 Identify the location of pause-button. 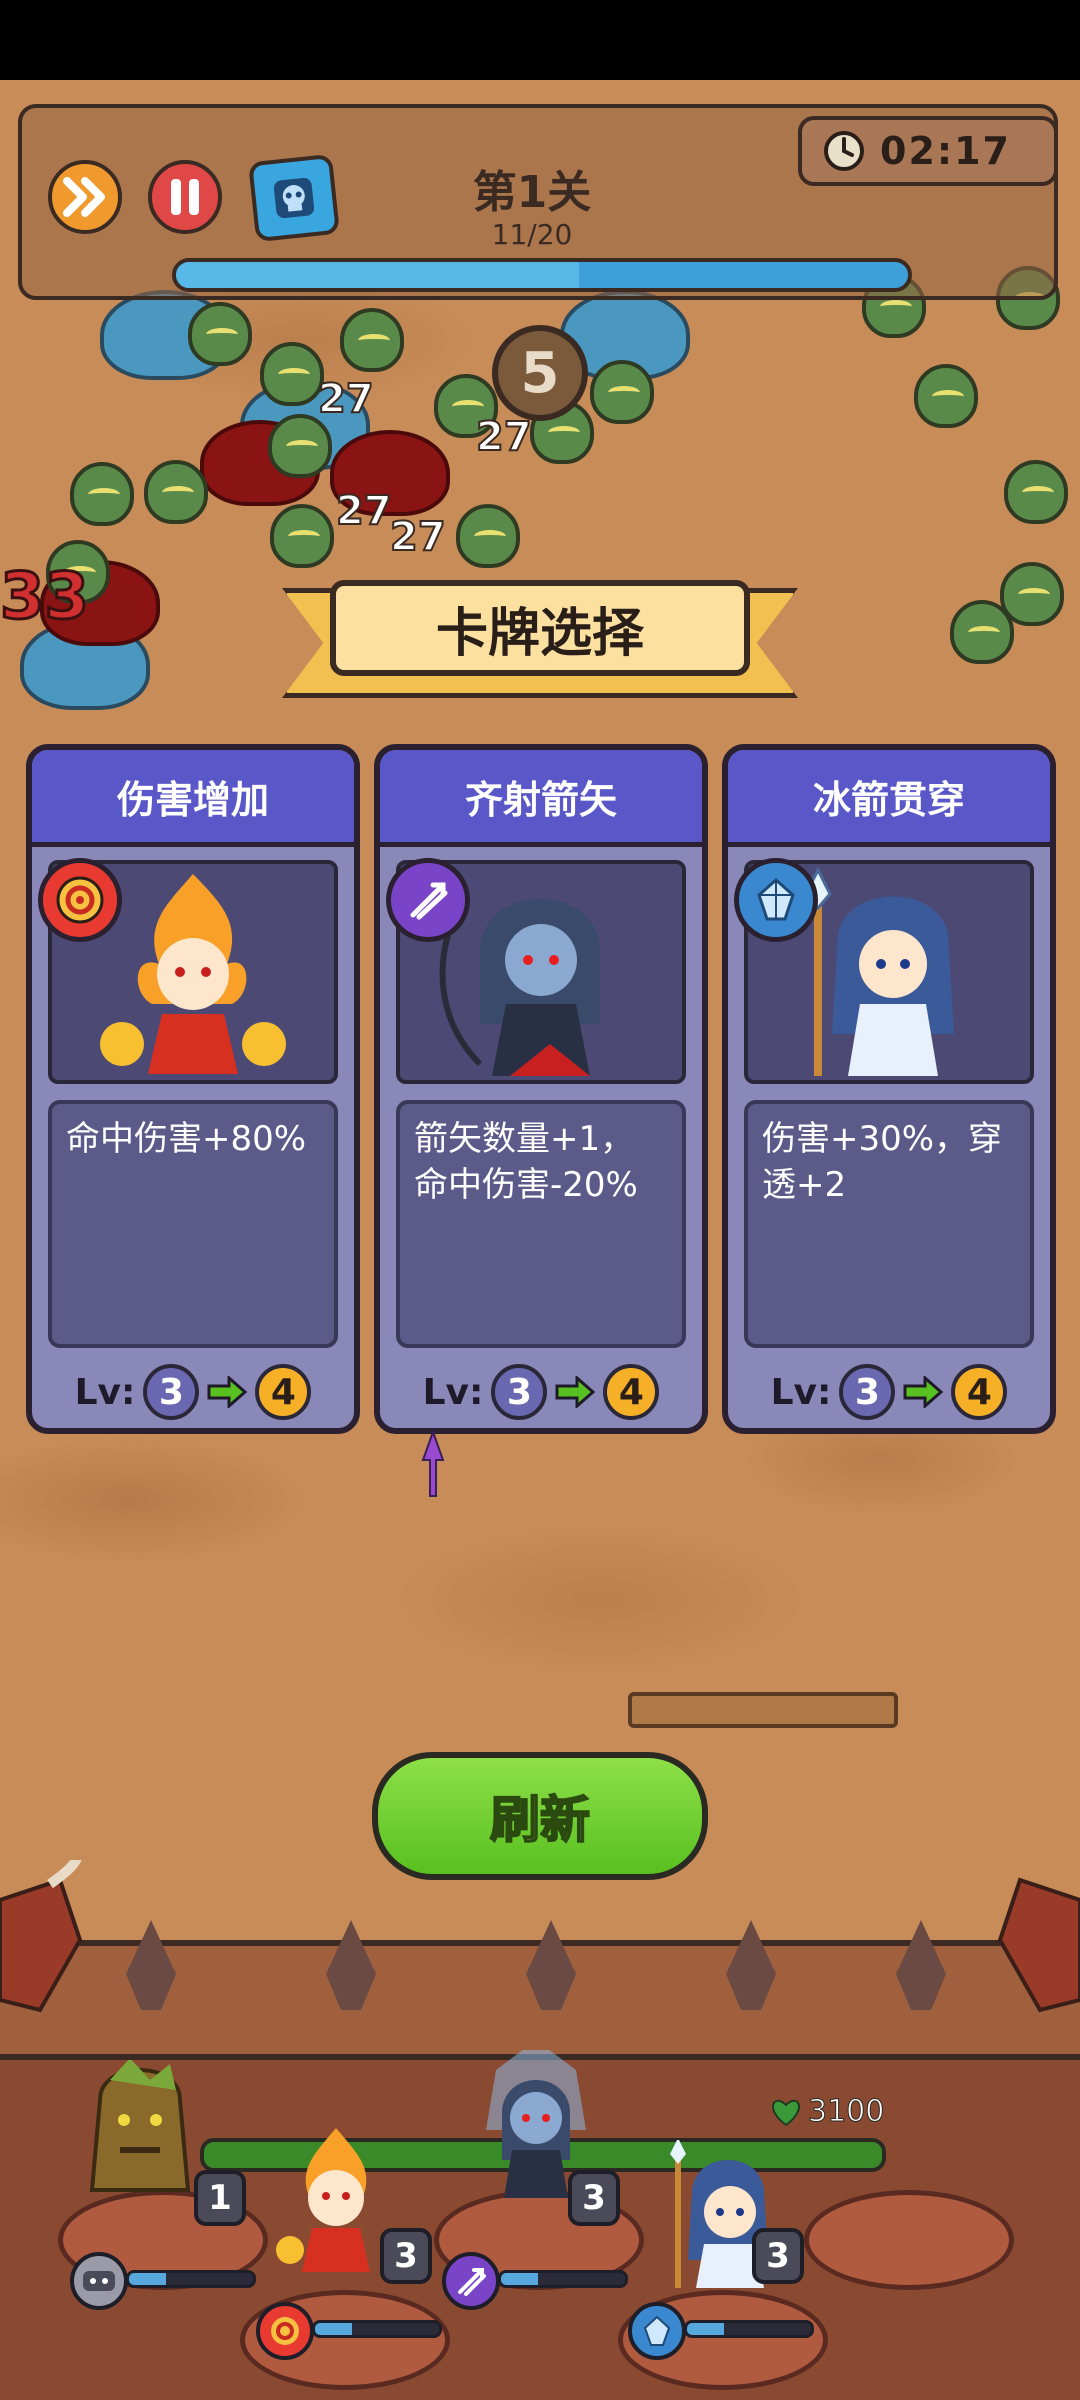
(185, 197).